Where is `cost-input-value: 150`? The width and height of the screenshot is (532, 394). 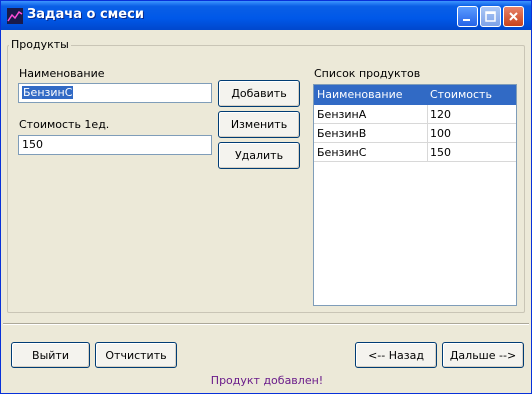
cost-input-value: 150 is located at coordinates (32, 144).